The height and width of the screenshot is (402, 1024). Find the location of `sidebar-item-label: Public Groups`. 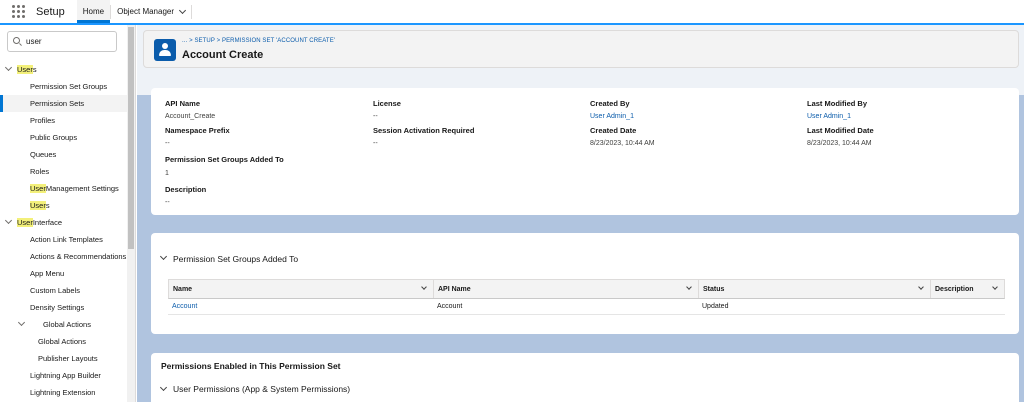

sidebar-item-label: Public Groups is located at coordinates (54, 137).